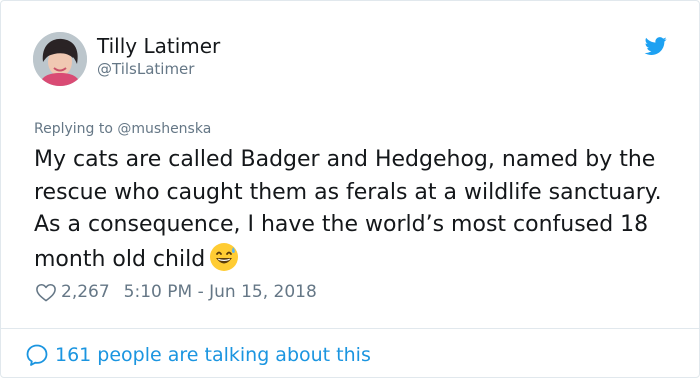 The width and height of the screenshot is (700, 378). I want to click on replying-to-handle: @mushenska, so click(164, 129).